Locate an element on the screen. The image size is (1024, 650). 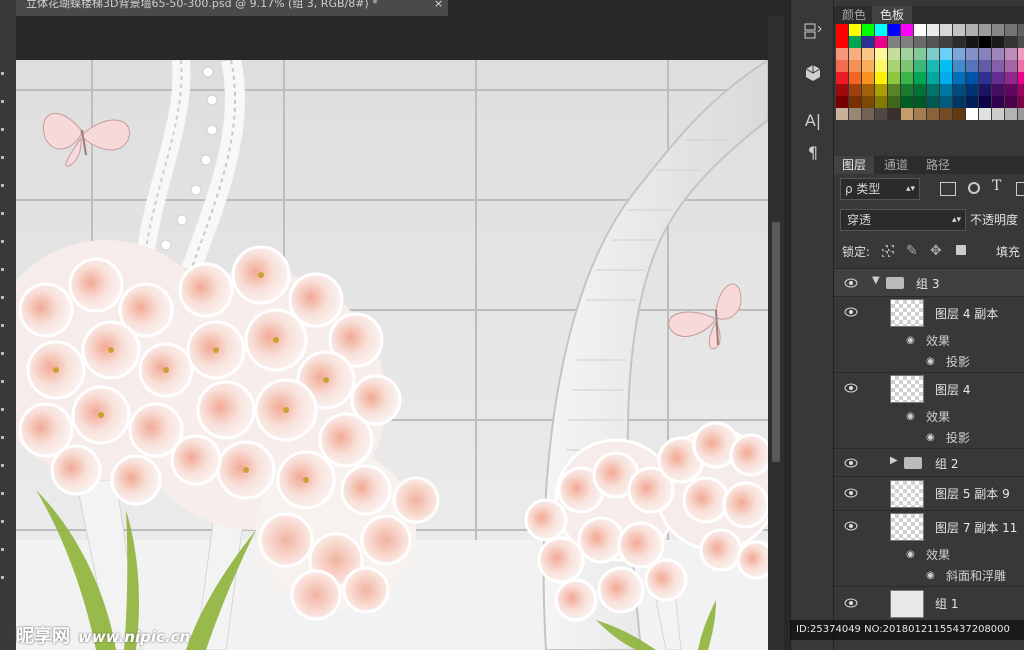
expand-triangle-icon: ▶ is located at coordinates (894, 460).